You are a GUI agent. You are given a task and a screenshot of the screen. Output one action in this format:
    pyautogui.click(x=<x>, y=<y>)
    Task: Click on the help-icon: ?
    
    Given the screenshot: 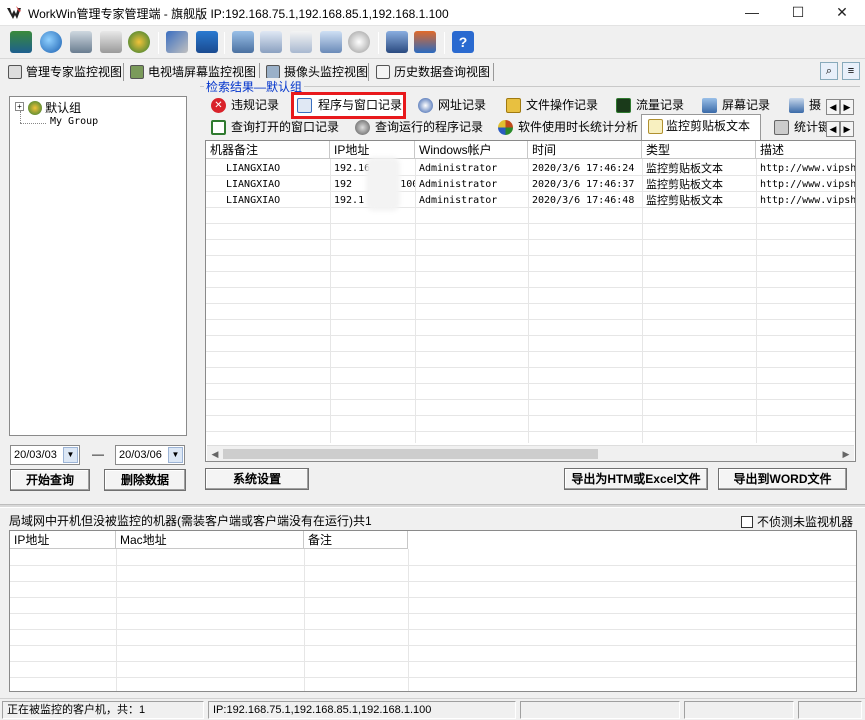 What is the action you would take?
    pyautogui.click(x=463, y=42)
    